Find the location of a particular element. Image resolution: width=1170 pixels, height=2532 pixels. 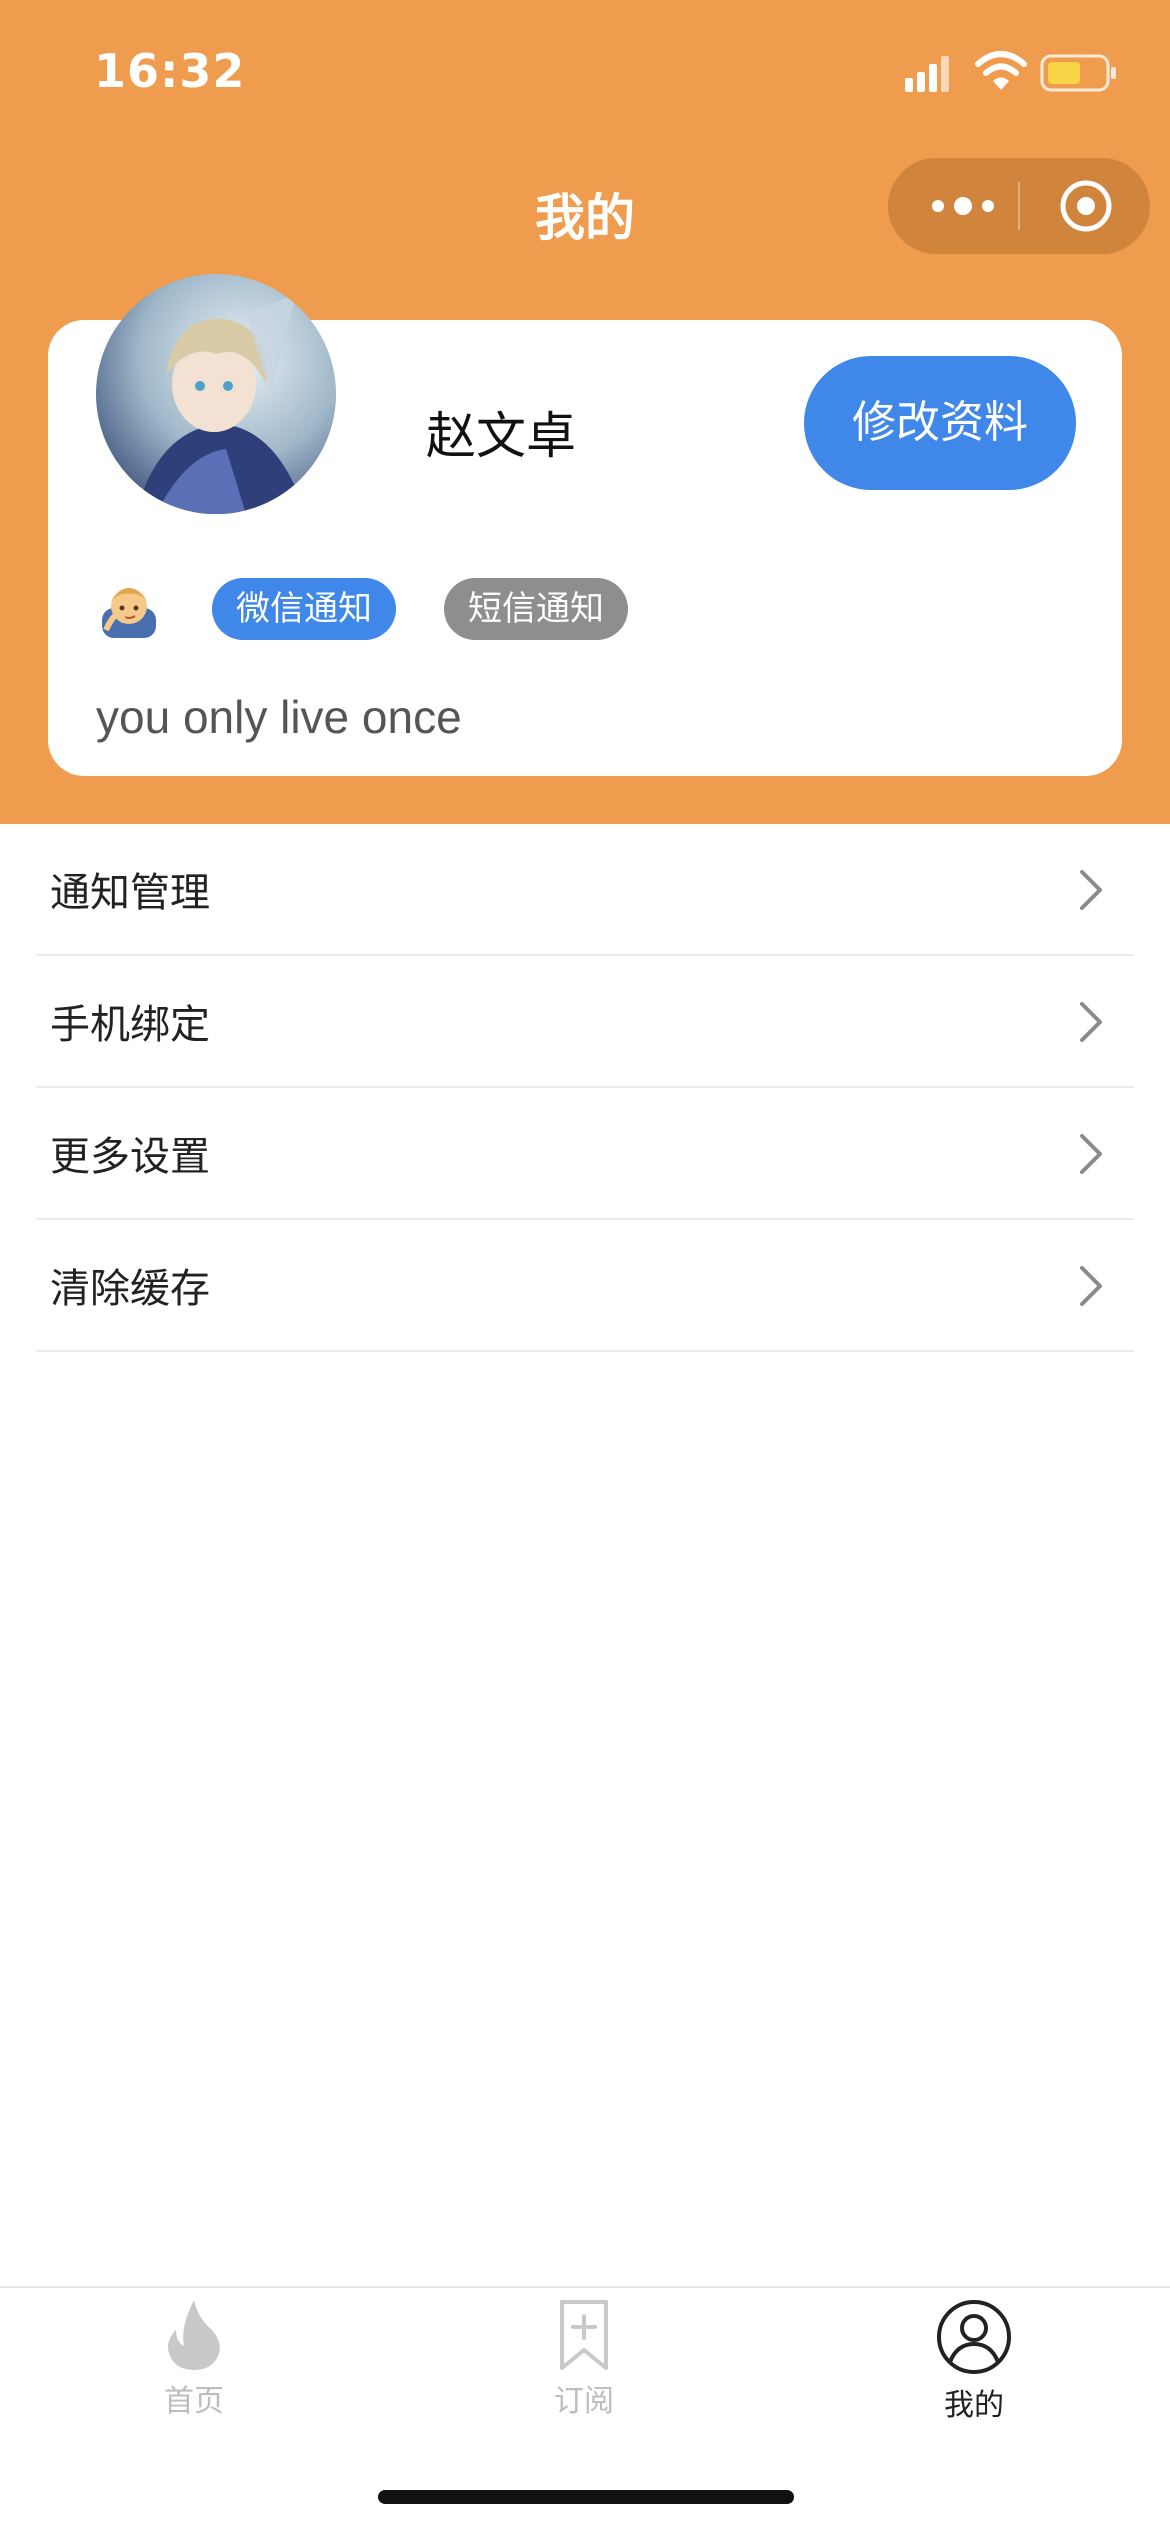

tab-label: 首页 is located at coordinates (194, 2401).